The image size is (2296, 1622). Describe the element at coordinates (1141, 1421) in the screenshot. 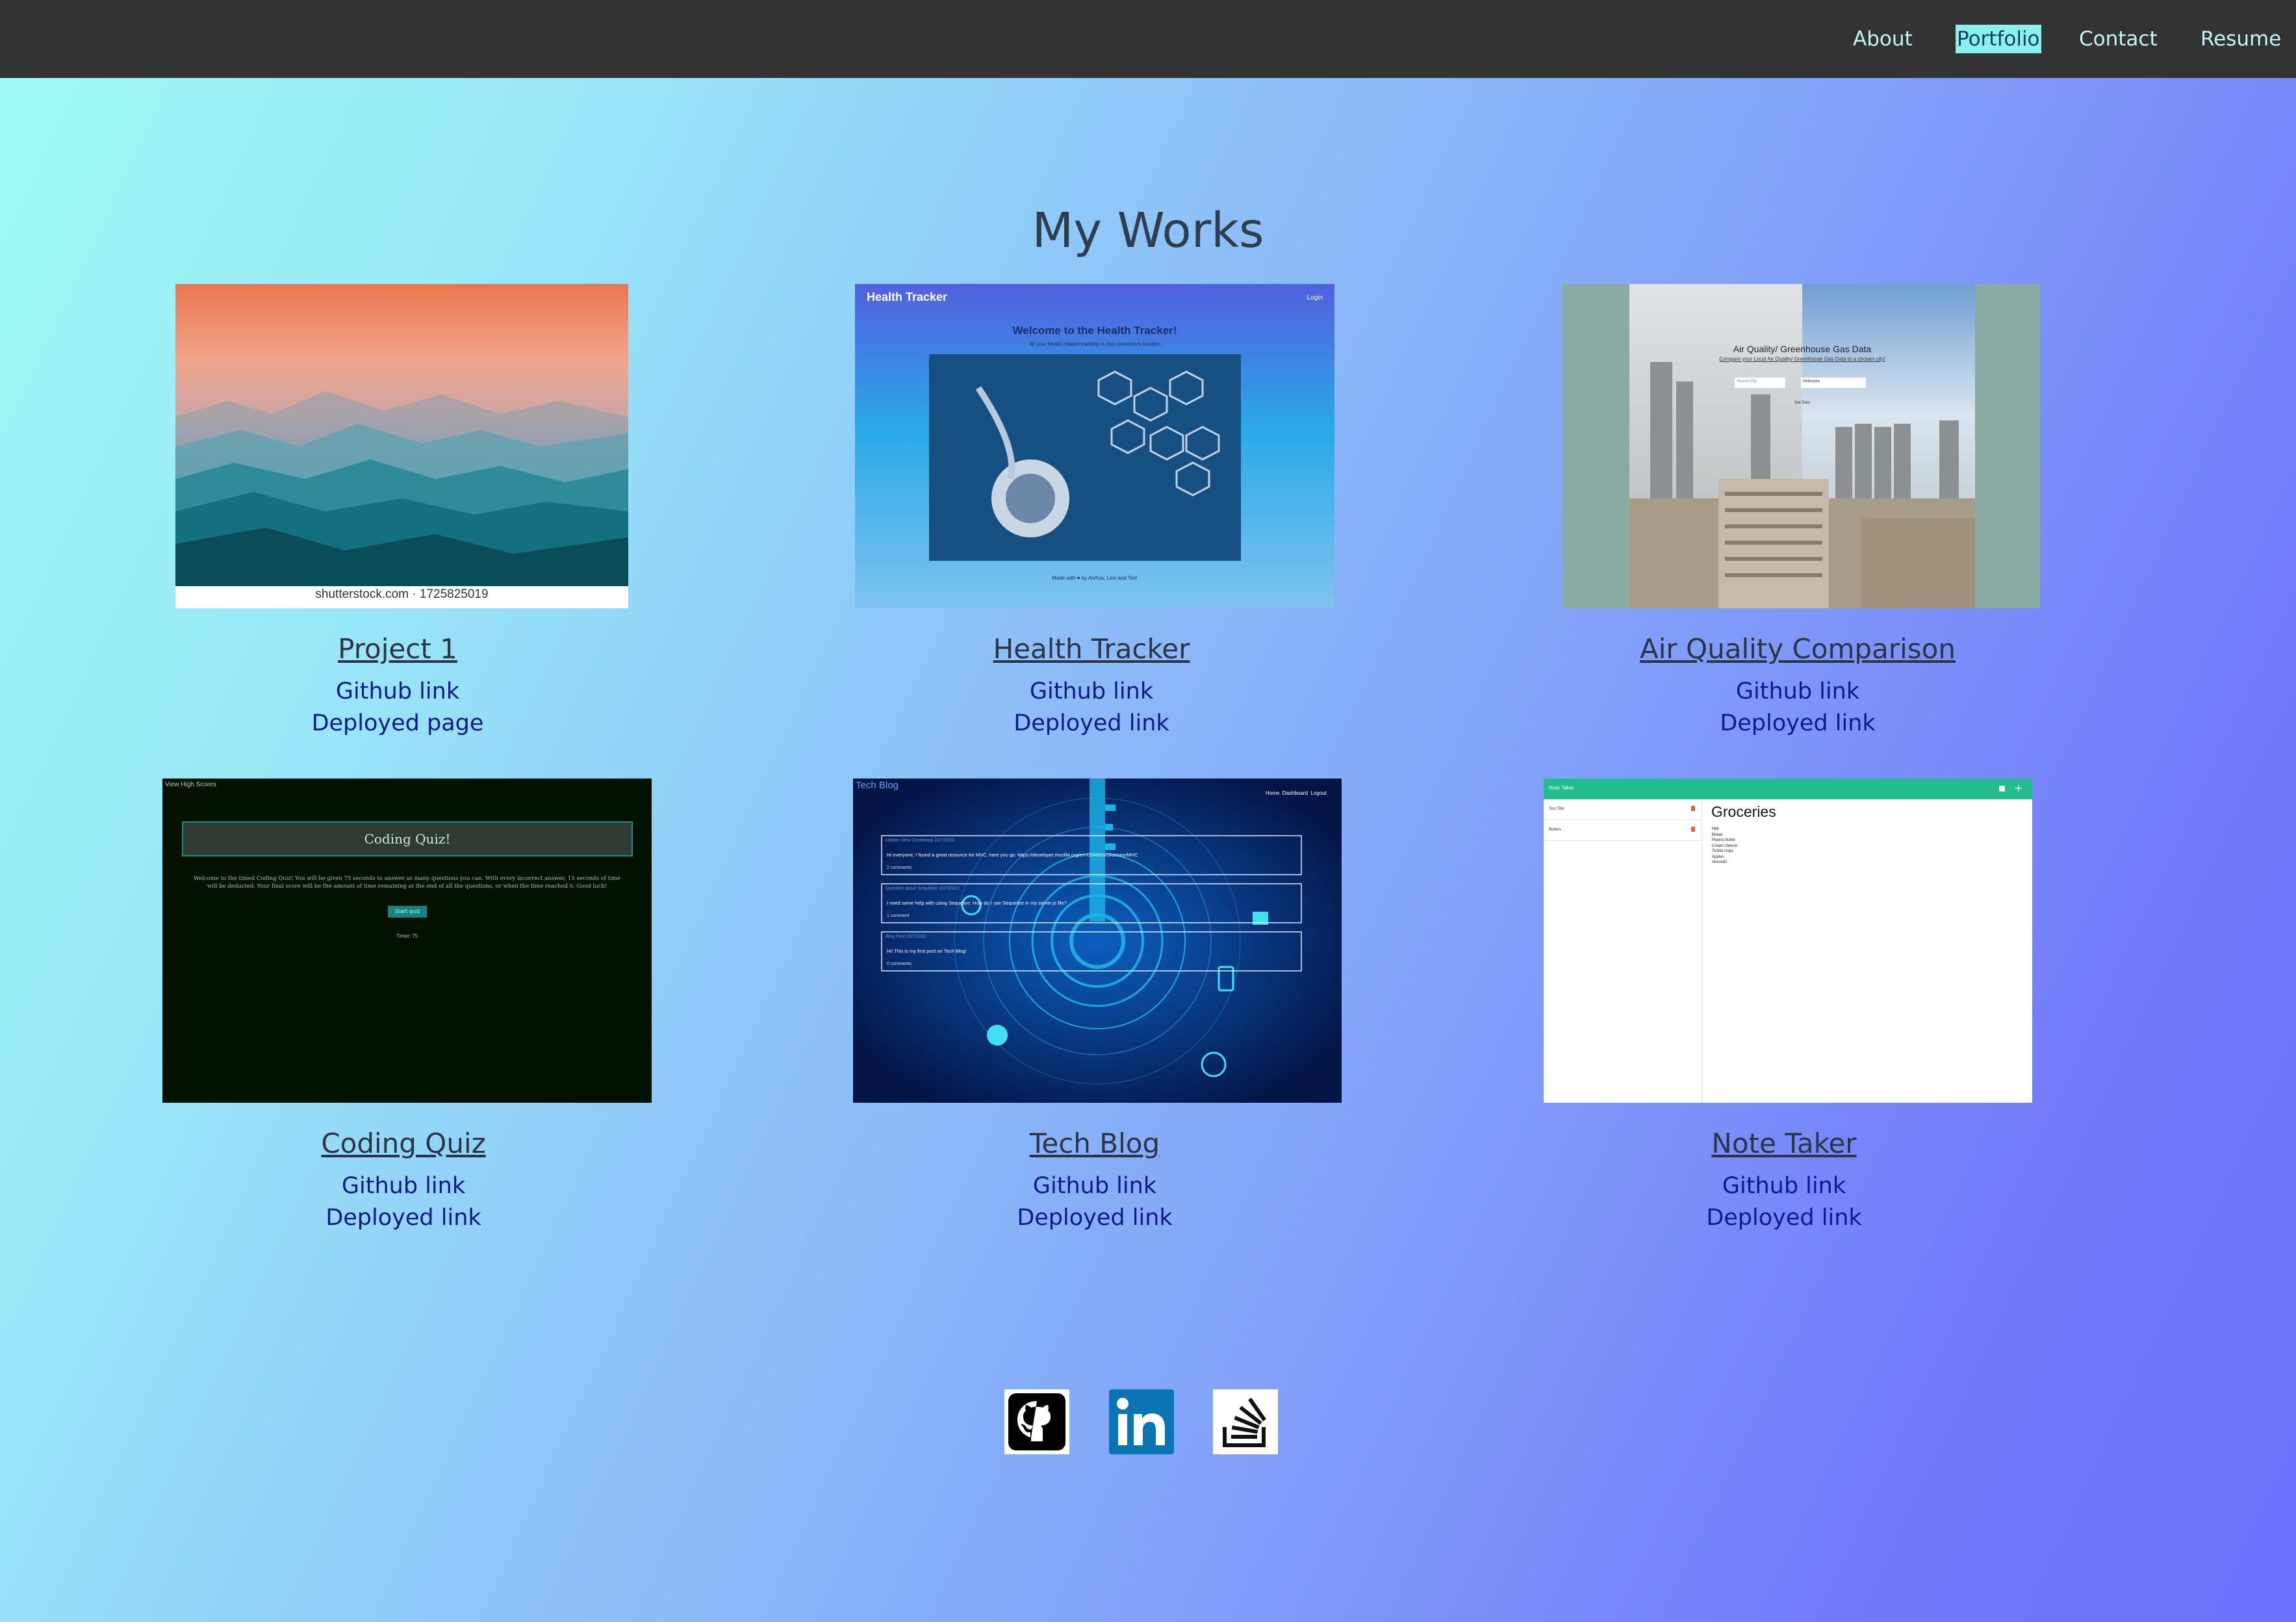

I see `linkedin-icon` at that location.